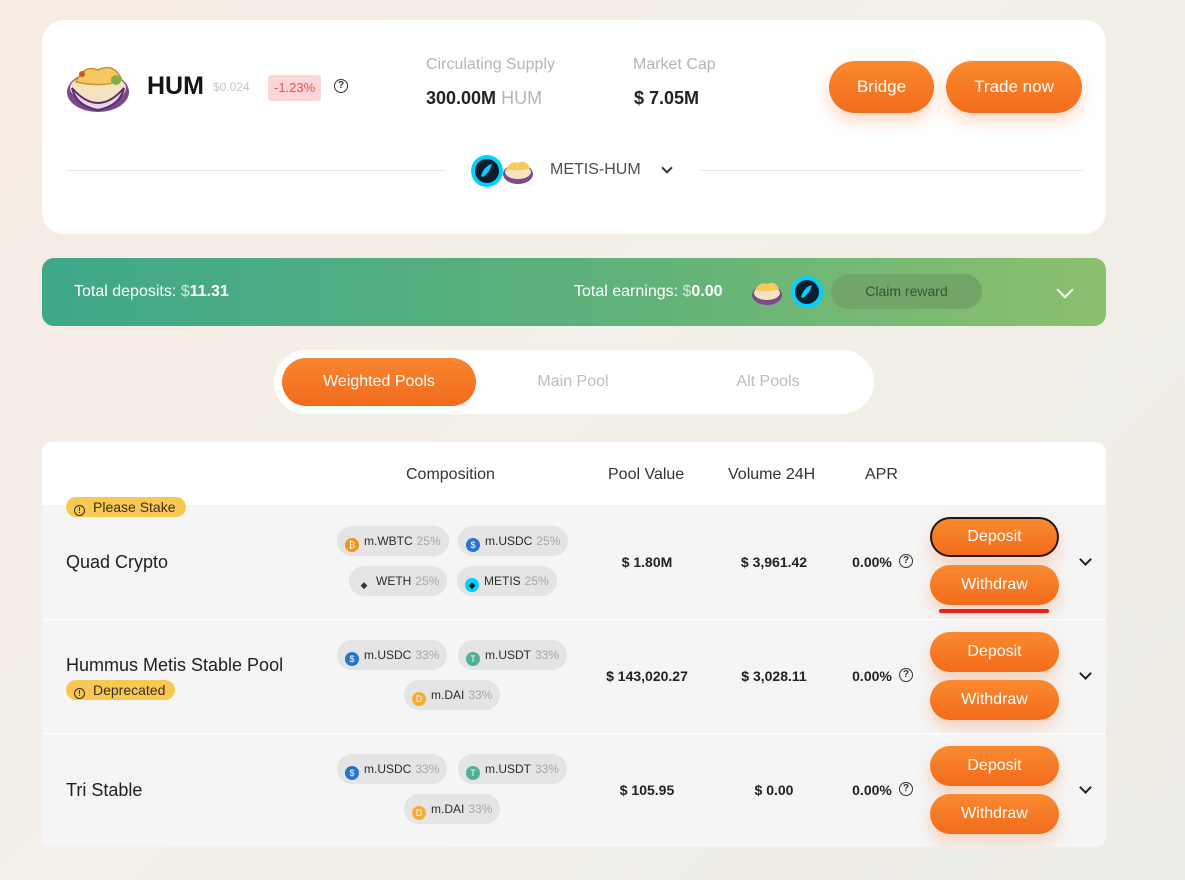  What do you see at coordinates (364, 585) in the screenshot?
I see `ethereum-icon: ◆` at bounding box center [364, 585].